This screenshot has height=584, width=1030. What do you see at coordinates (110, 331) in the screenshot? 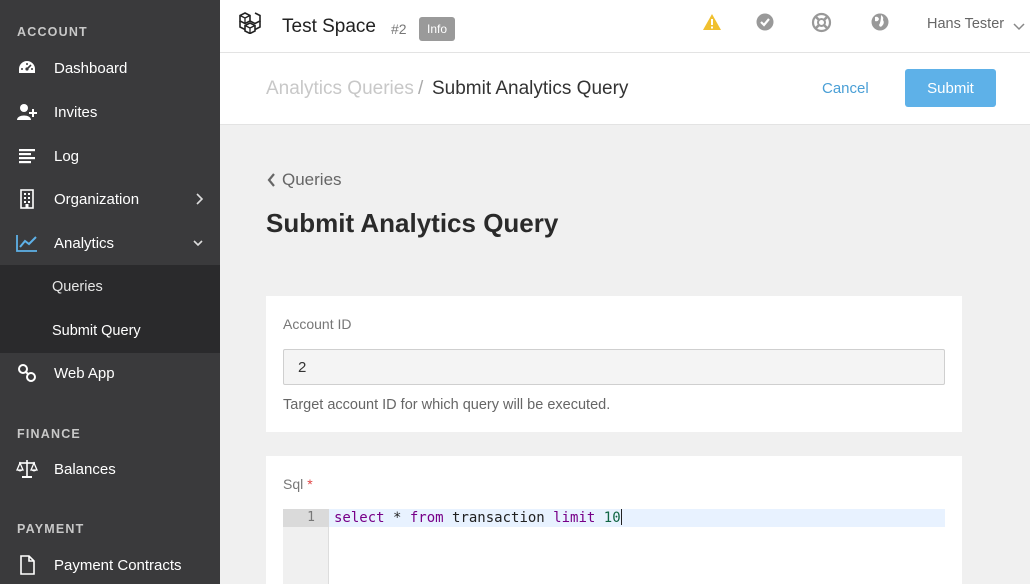
I see `sidebar-item-submit-query: Submit Query` at bounding box center [110, 331].